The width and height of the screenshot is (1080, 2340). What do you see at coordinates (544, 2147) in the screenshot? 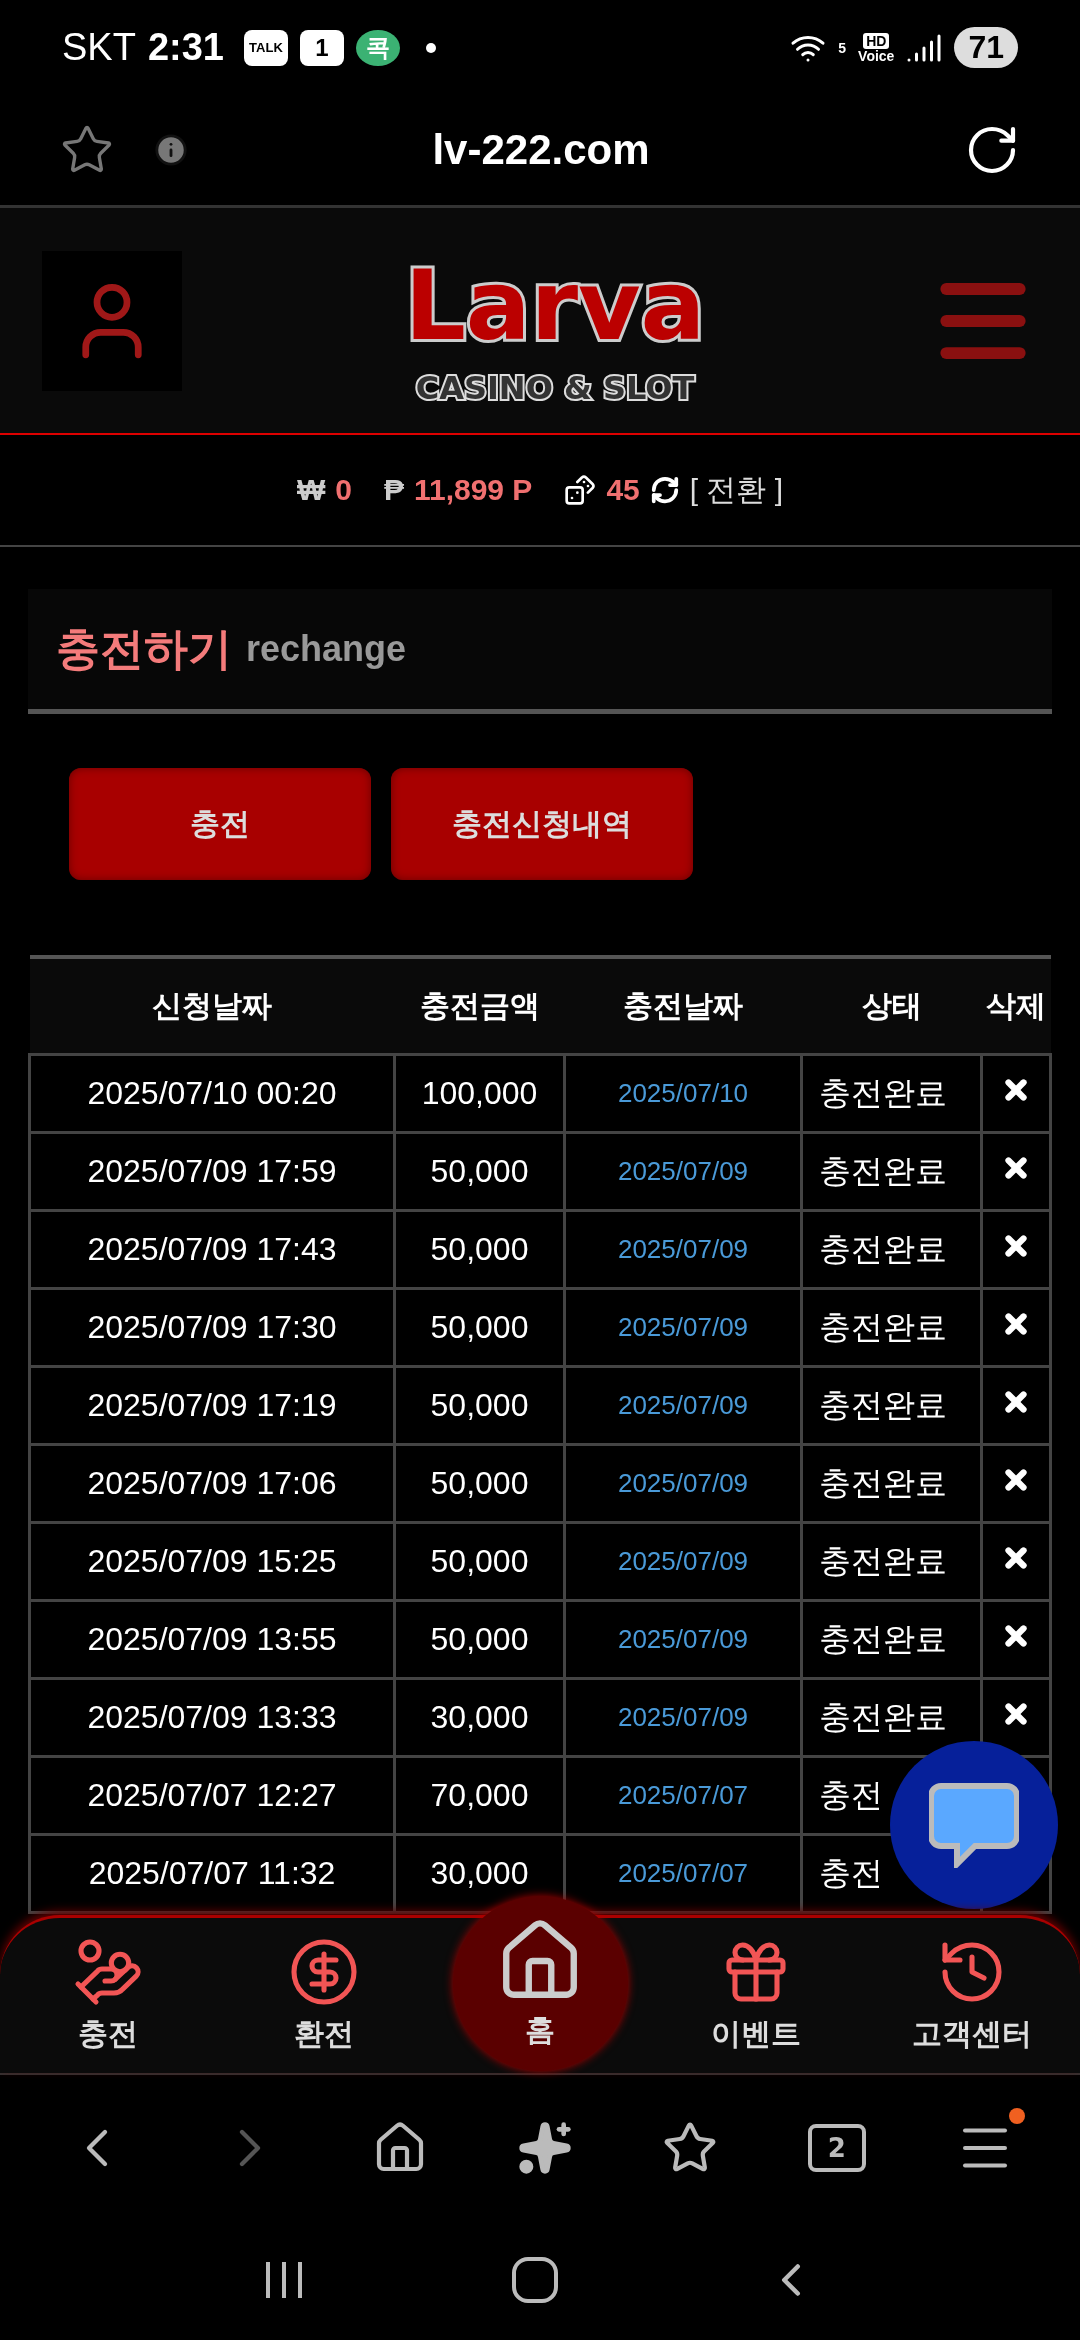
I see `sparkle-icon` at bounding box center [544, 2147].